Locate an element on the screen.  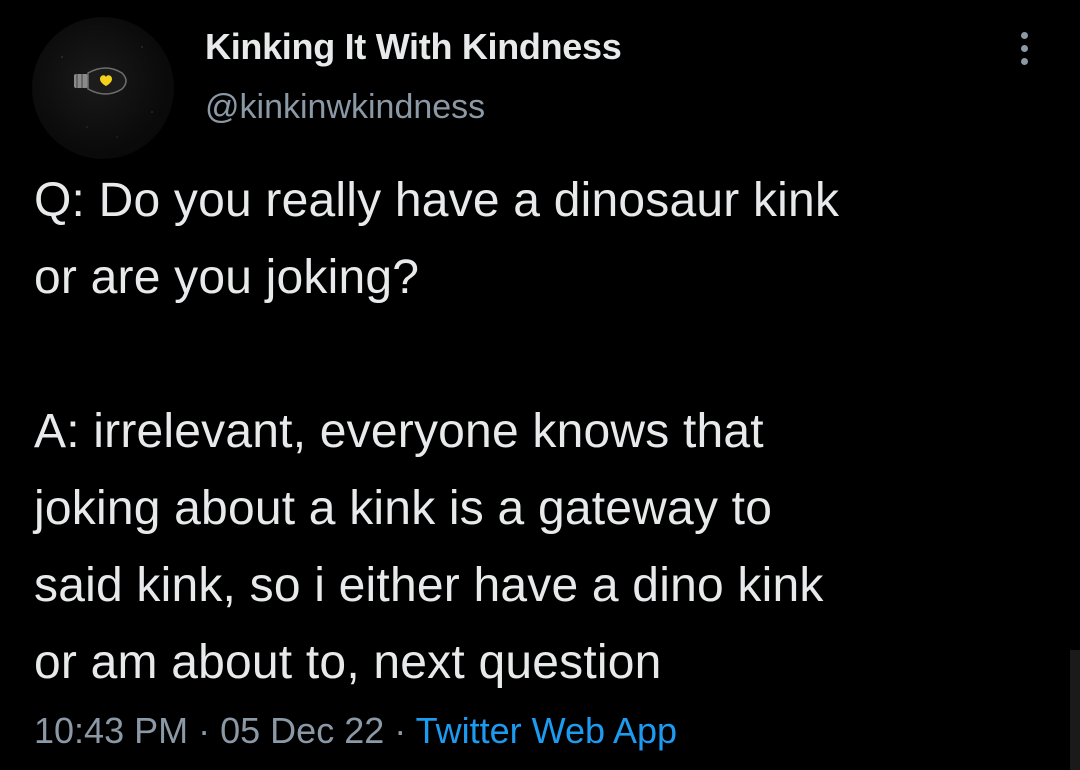
more-options-button is located at coordinates (1025, 48).